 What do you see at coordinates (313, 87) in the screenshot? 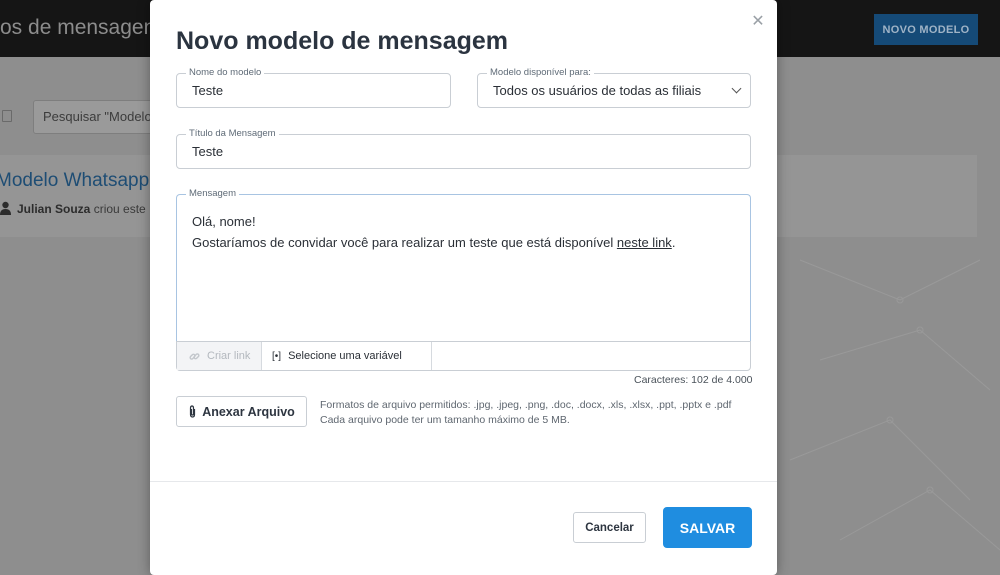
I see `model-name-field: Nome do modelo Teste` at bounding box center [313, 87].